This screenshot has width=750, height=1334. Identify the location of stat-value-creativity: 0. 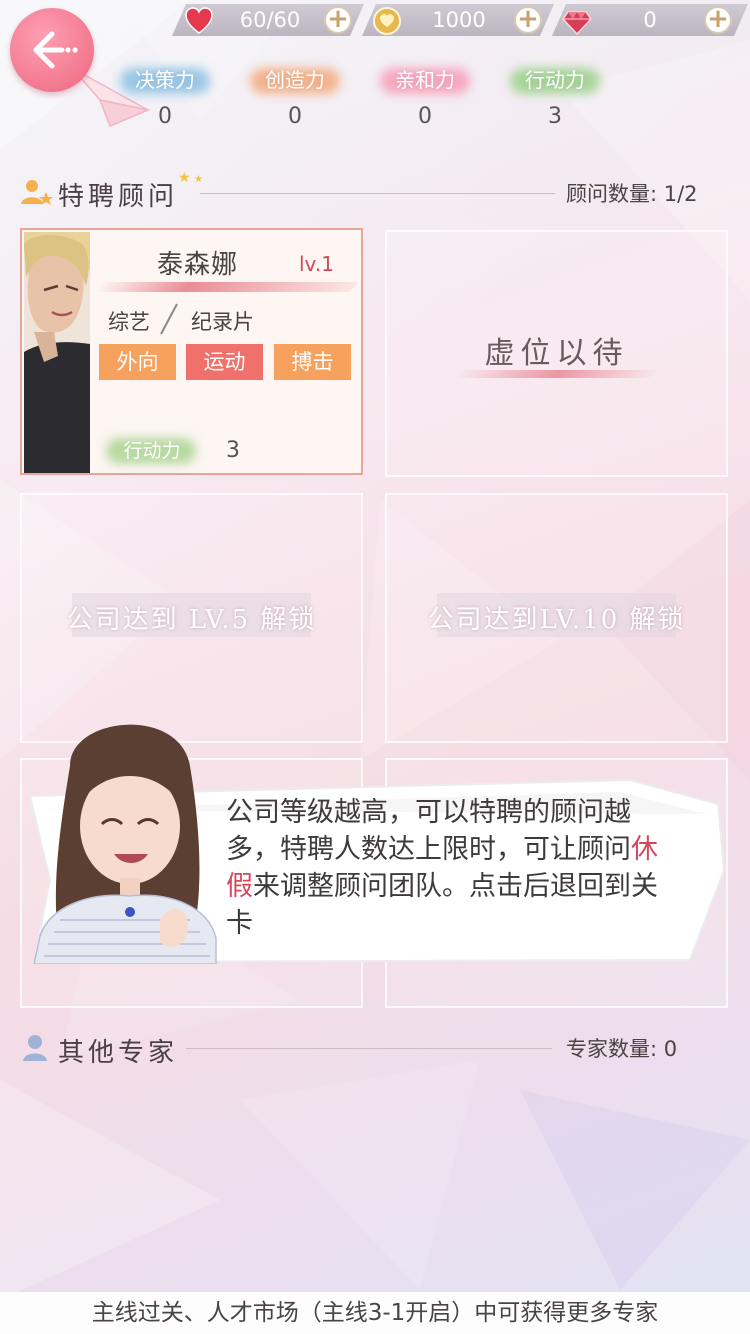
(295, 116).